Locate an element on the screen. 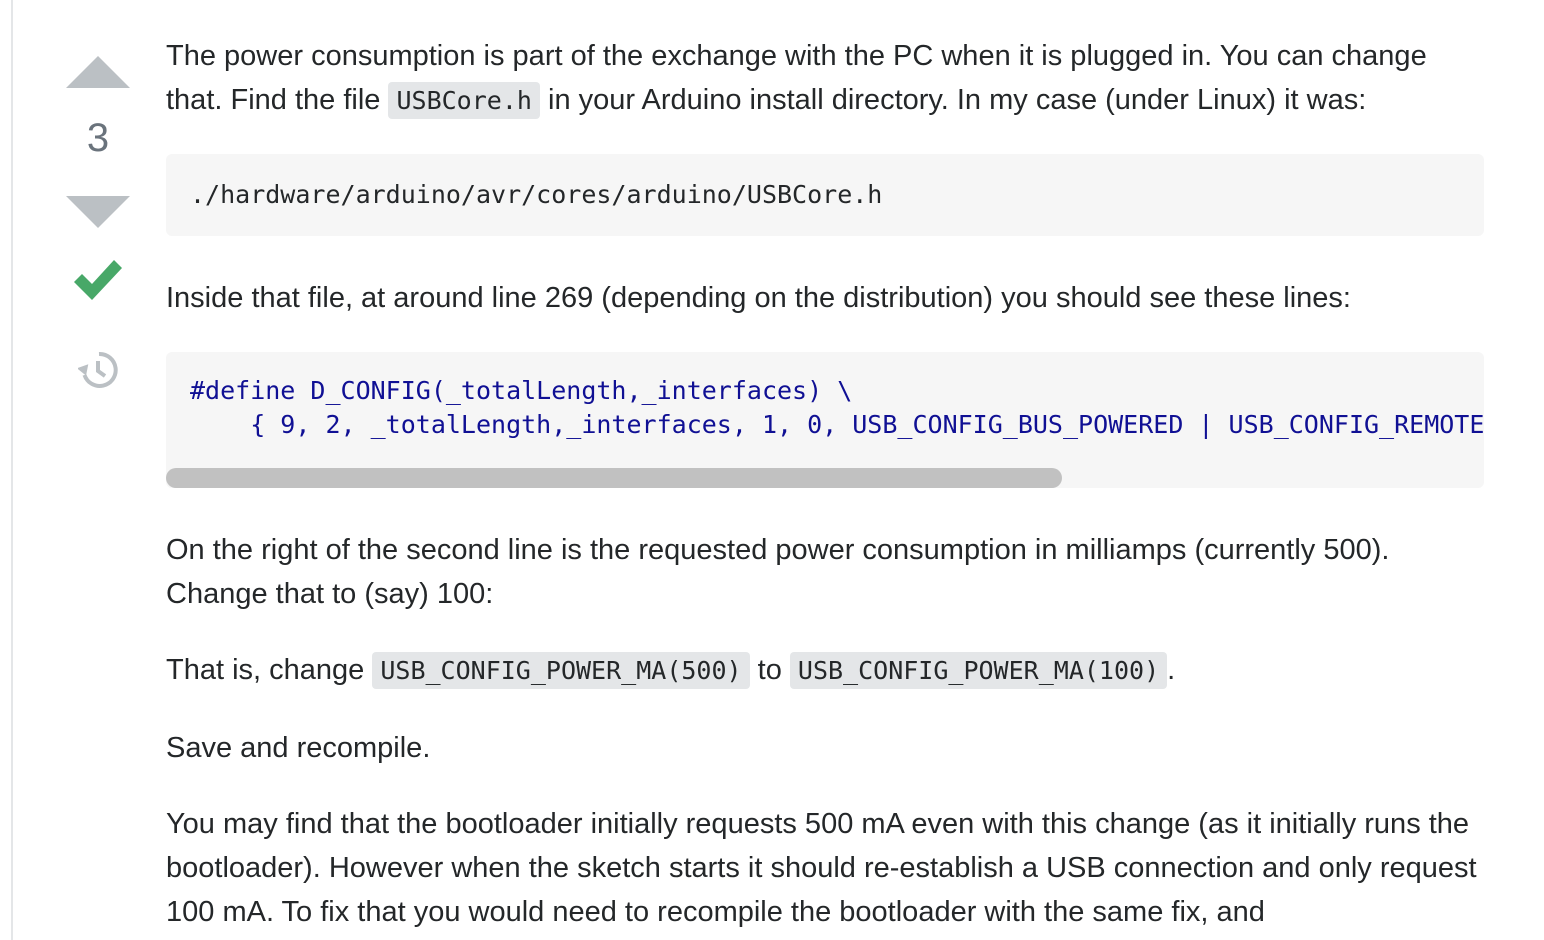 The width and height of the screenshot is (1544, 940). triangle-up-icon is located at coordinates (98, 72).